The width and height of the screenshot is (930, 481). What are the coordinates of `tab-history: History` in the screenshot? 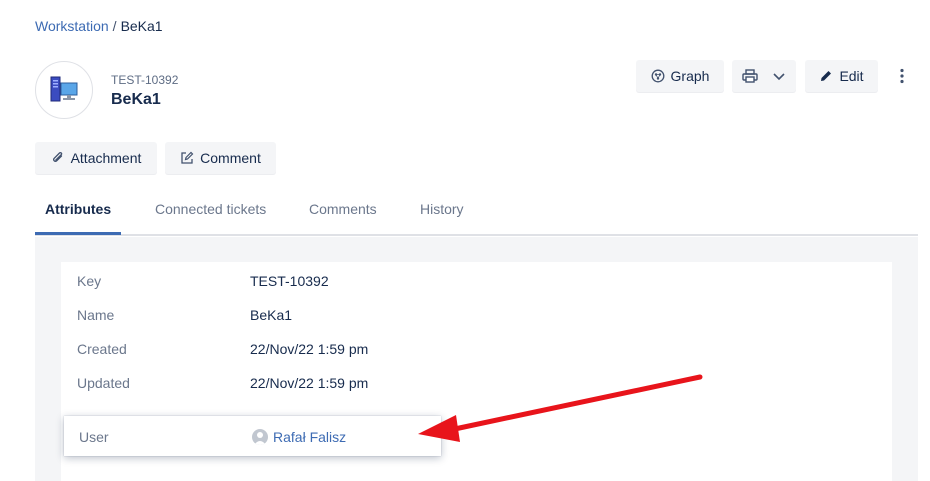 It's located at (442, 209).